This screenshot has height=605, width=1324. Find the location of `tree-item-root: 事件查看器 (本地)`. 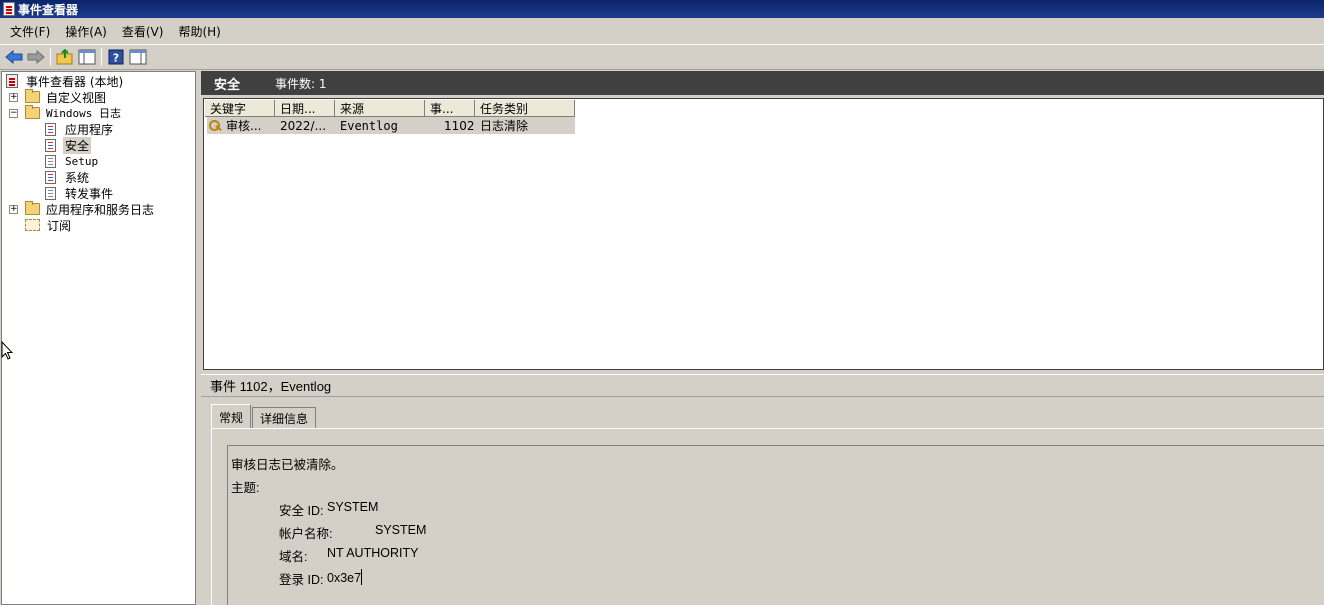

tree-item-root: 事件查看器 (本地) is located at coordinates (65, 81).